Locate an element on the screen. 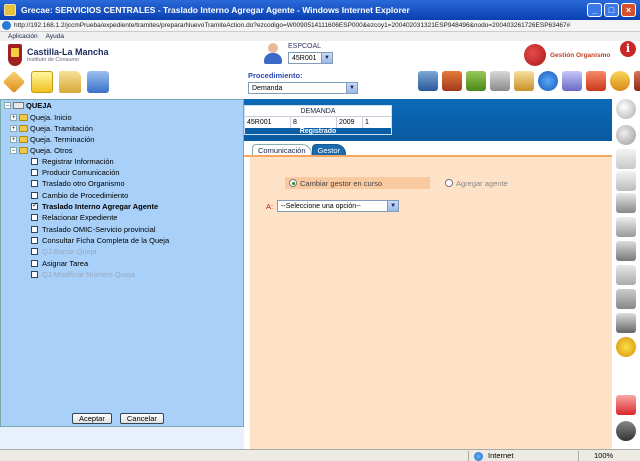 Image resolution: width=640 pixels, height=461 pixels. tree-task: Relacionar Expediente is located at coordinates (74, 217).